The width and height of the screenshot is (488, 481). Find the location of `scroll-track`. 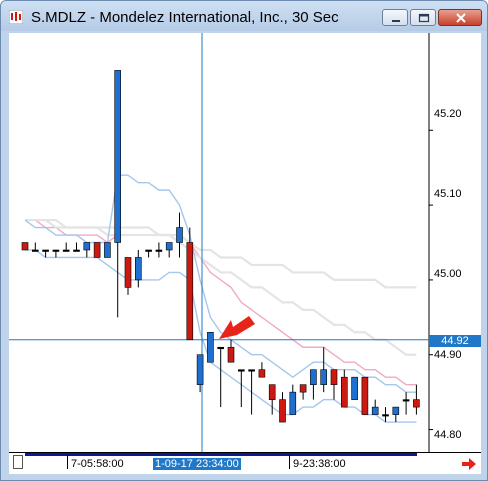

scroll-track is located at coordinates (221, 454).